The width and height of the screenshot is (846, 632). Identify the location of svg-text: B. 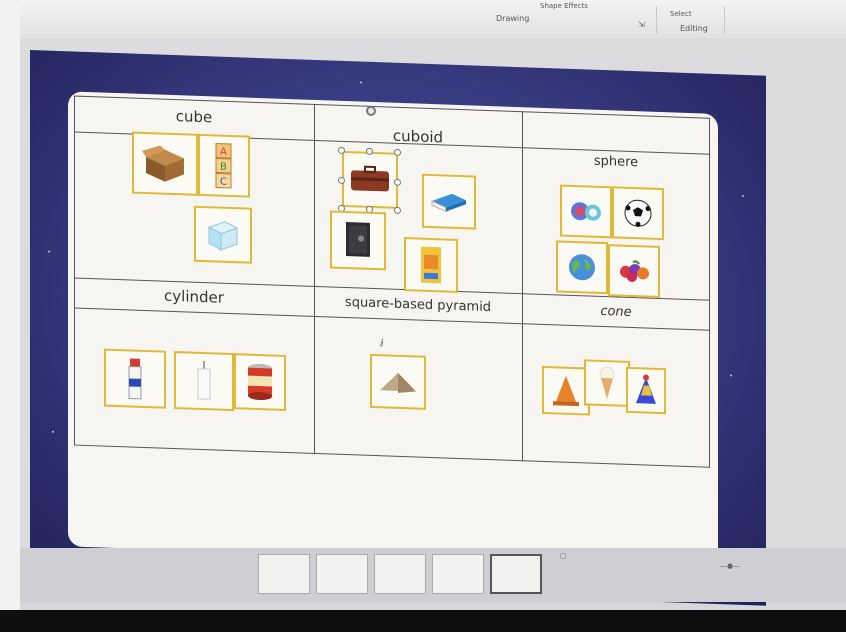
(223, 167).